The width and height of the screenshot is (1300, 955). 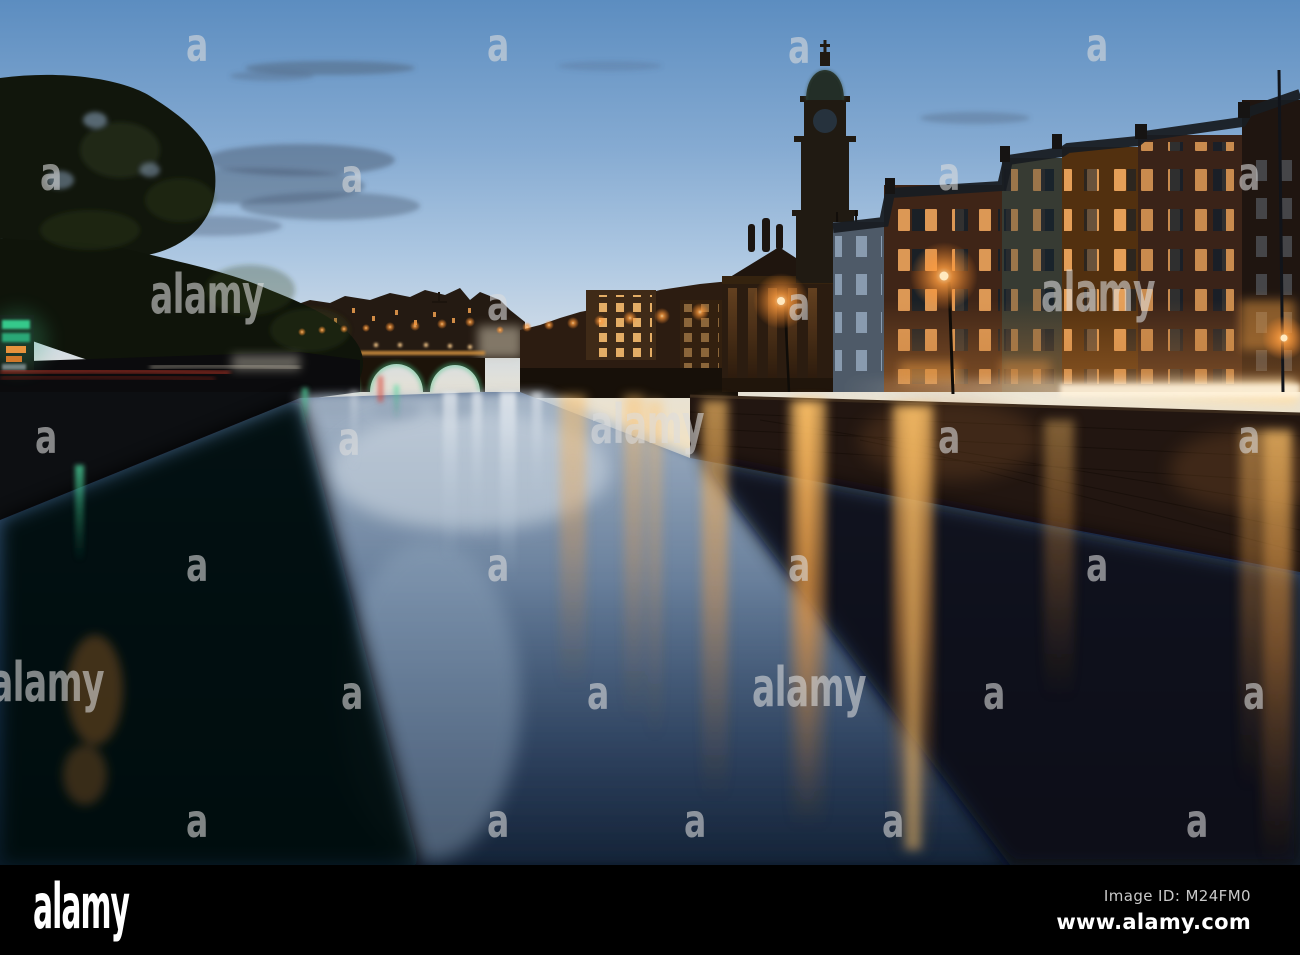 I want to click on clock-face, so click(x=825, y=121).